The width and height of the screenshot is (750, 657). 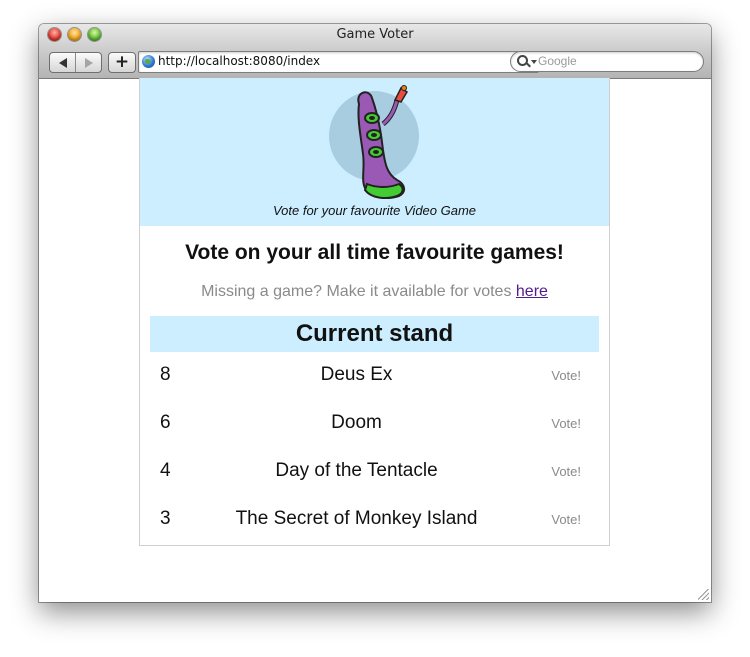 I want to click on header-banner: Vote for your favourite Video Game, so click(x=374, y=152).